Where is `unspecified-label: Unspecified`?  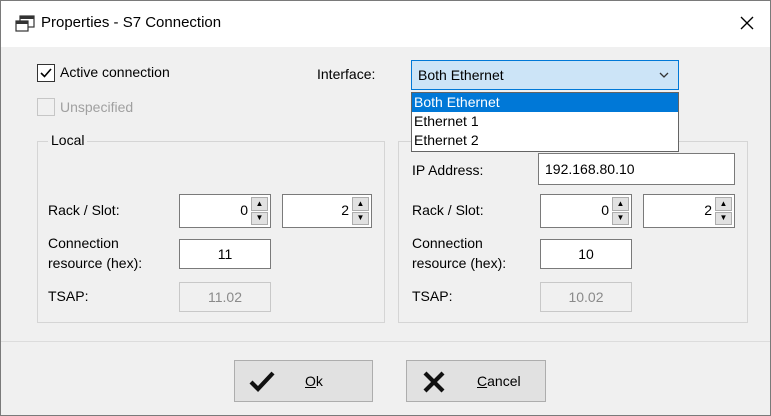
unspecified-label: Unspecified is located at coordinates (97, 107).